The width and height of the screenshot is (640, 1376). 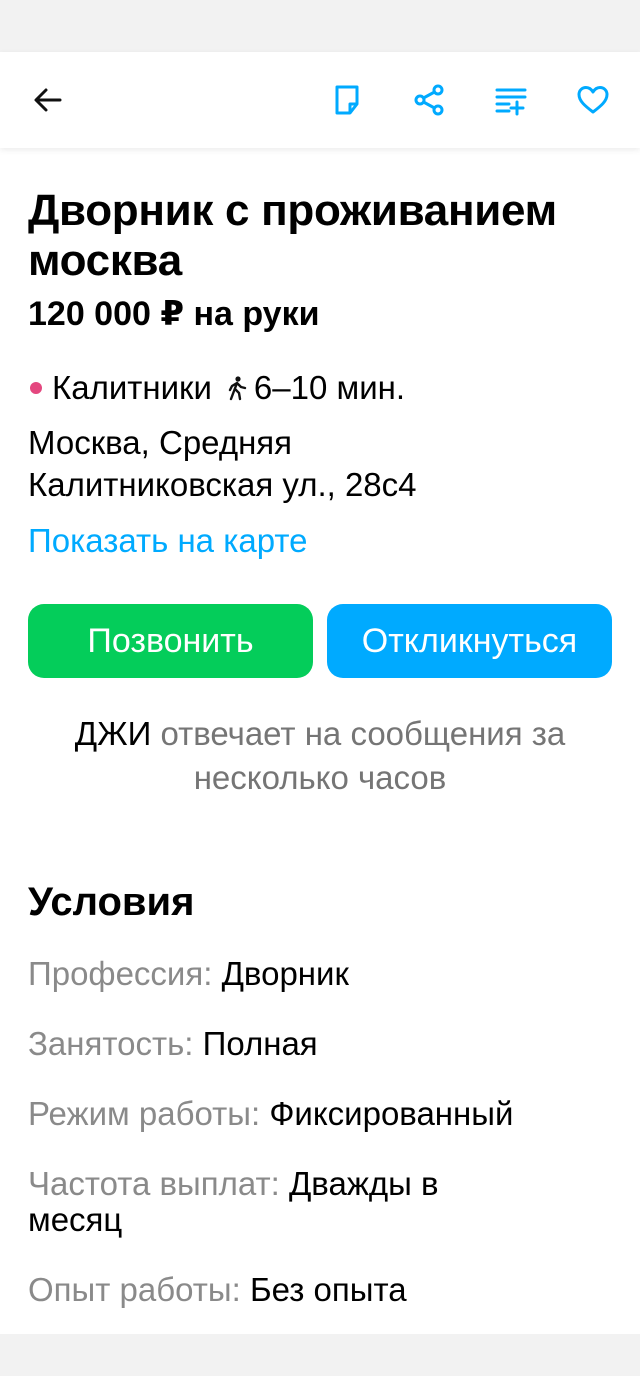 I want to click on condition-employment: Занятость: Полная, so click(x=320, y=1044).